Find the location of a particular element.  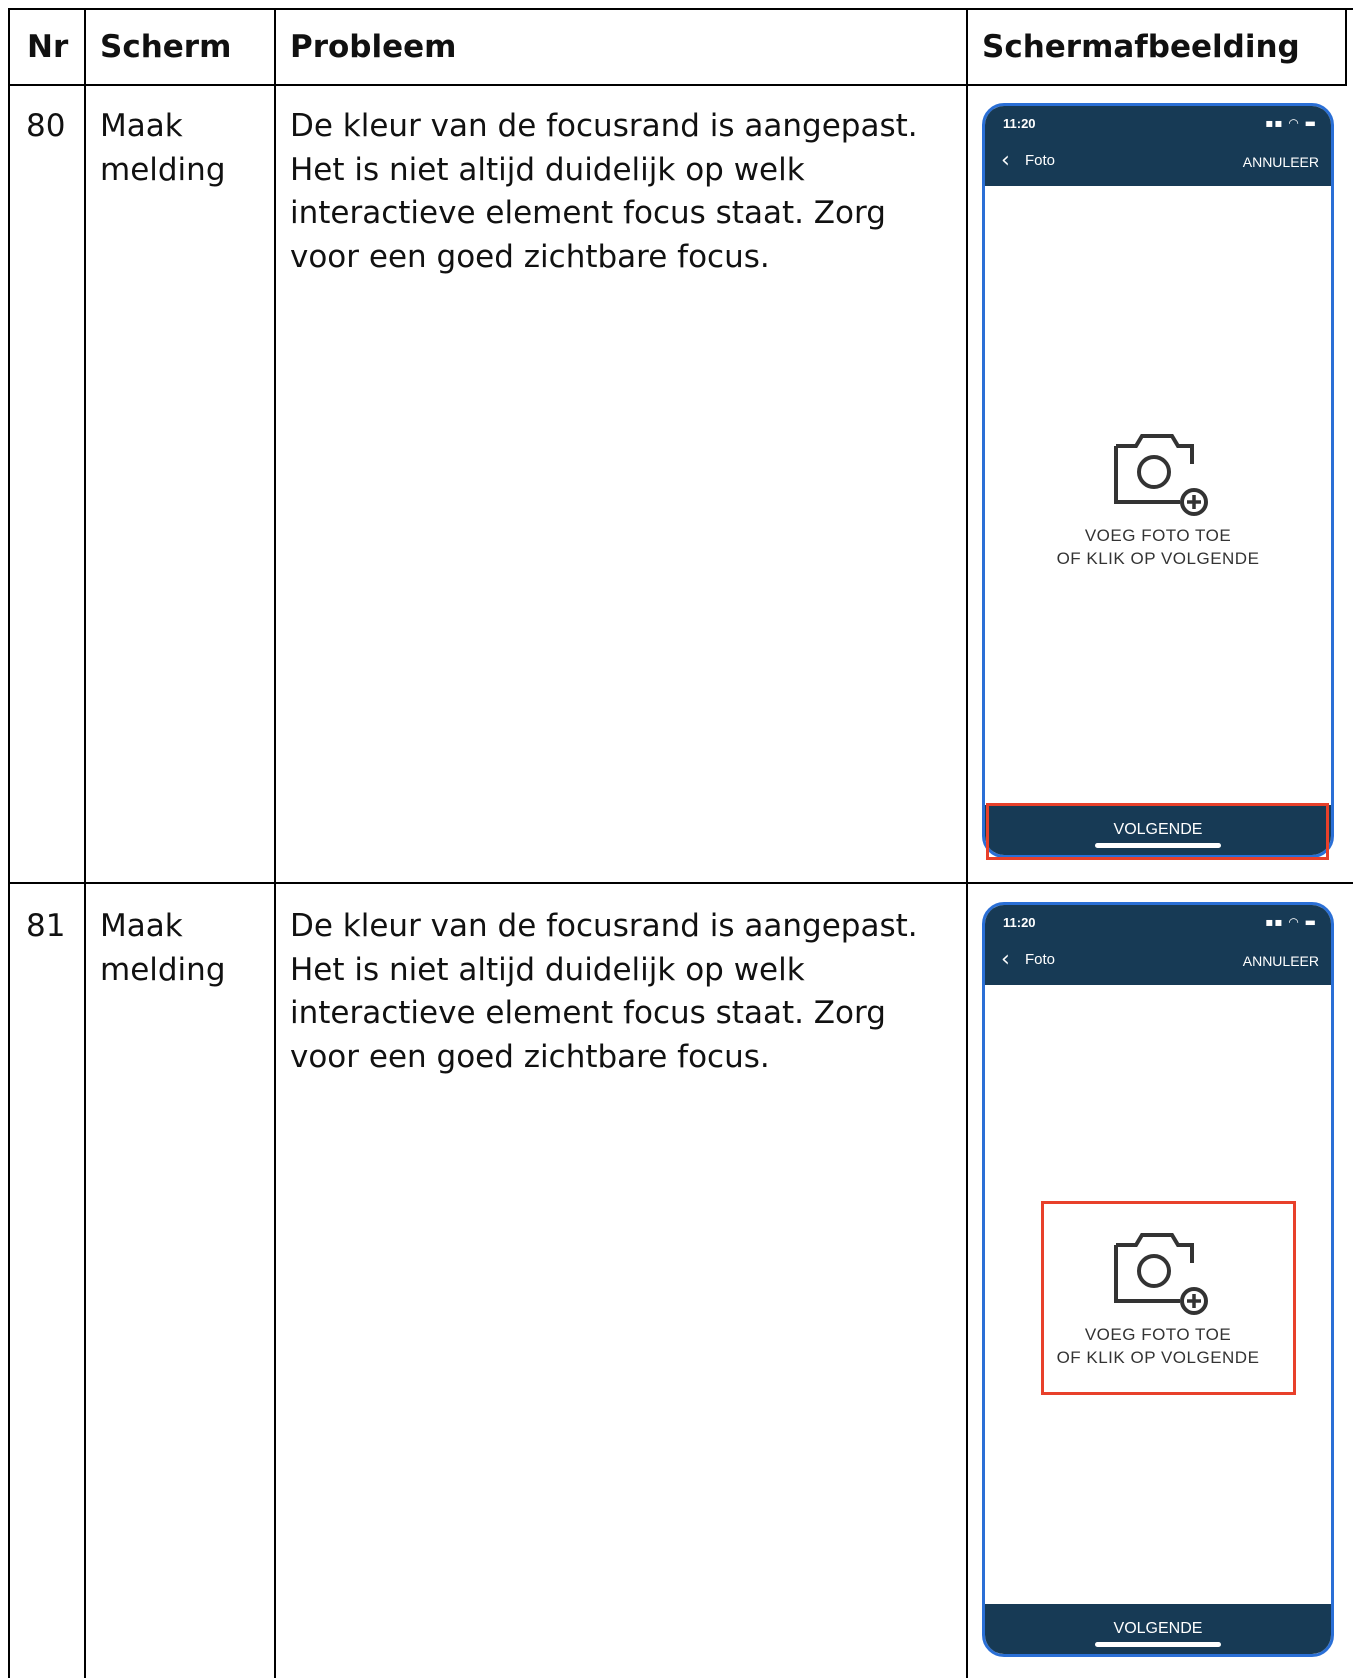

volgende-label: VOLGENDE is located at coordinates (1158, 1628).